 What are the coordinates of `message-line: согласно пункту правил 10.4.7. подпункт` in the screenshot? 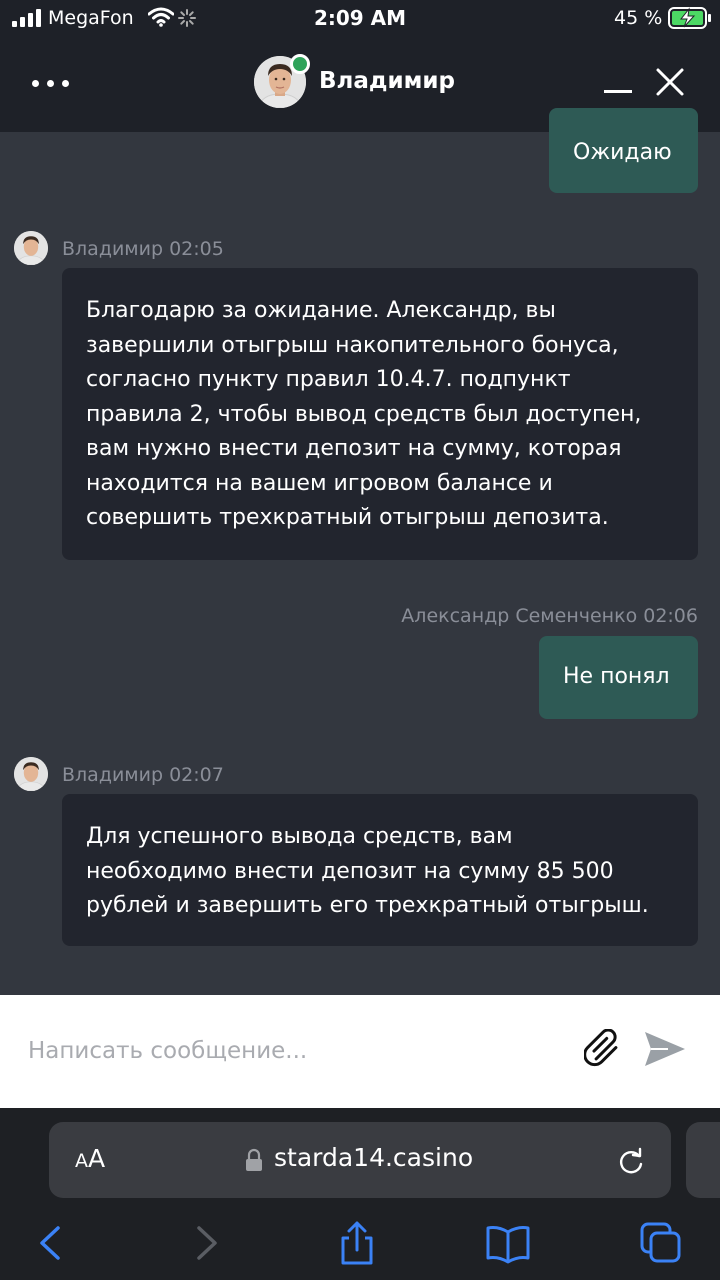 It's located at (328, 379).